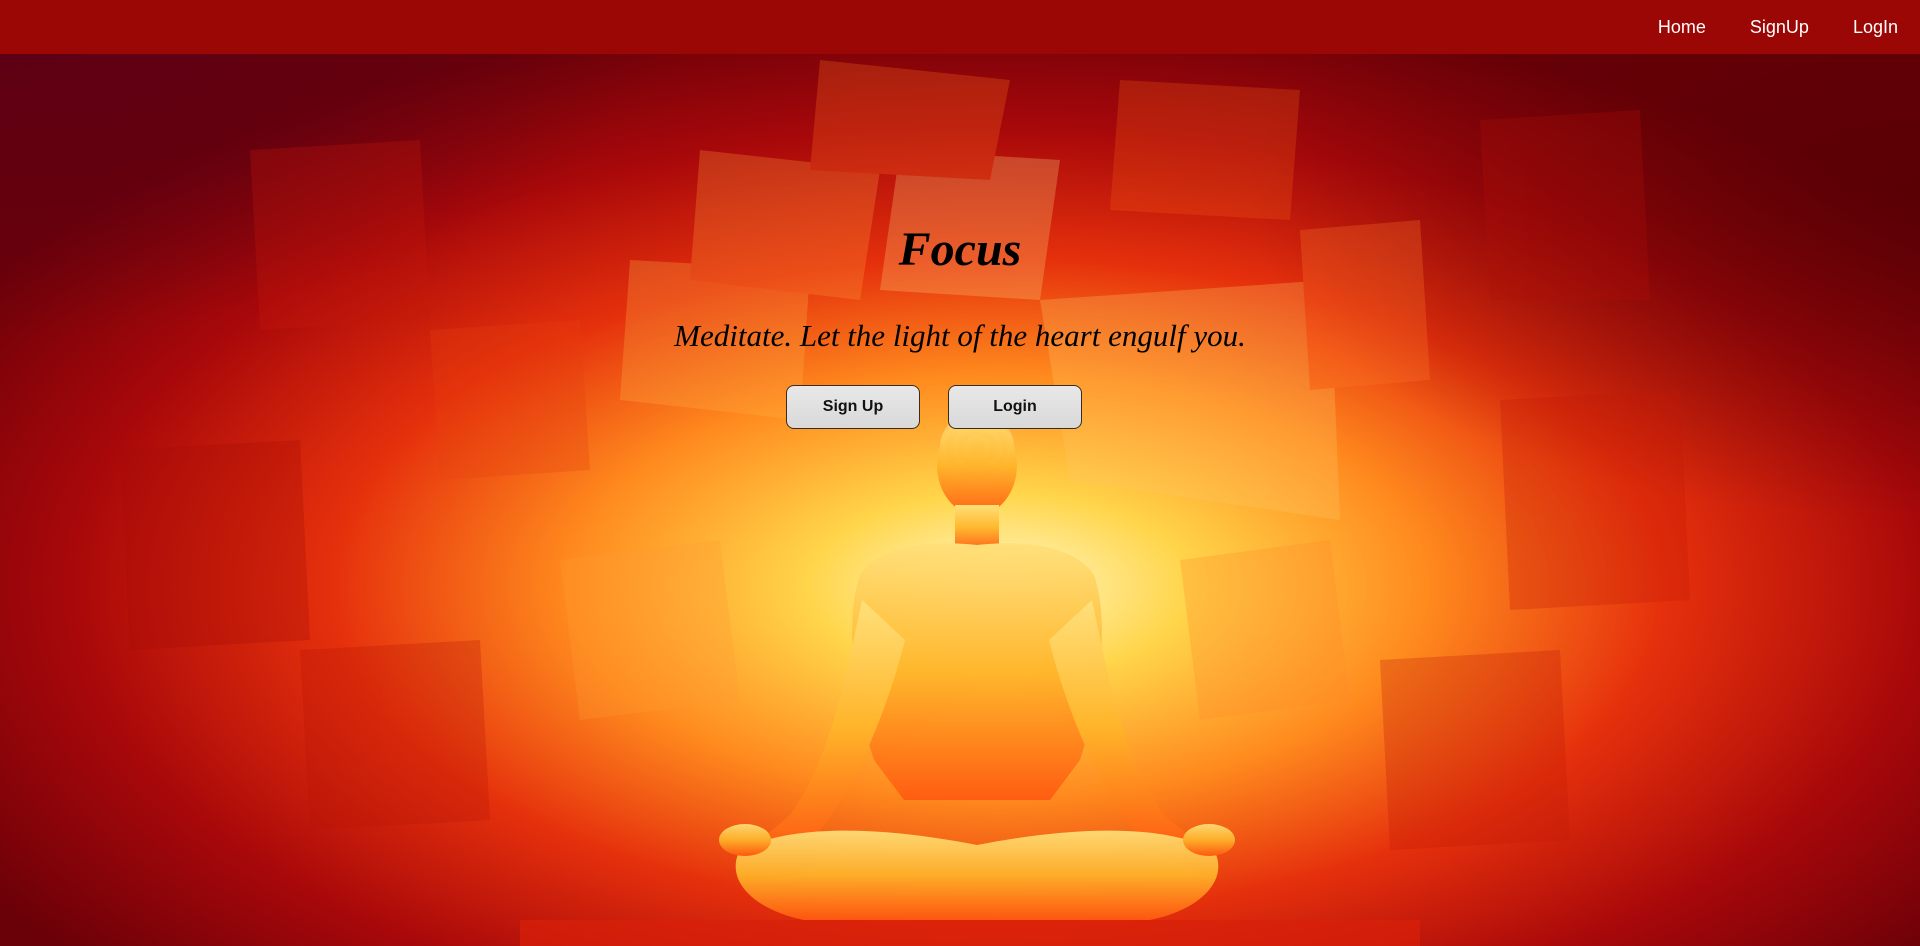 The width and height of the screenshot is (1920, 946). I want to click on signup-button: Sign Up, so click(853, 407).